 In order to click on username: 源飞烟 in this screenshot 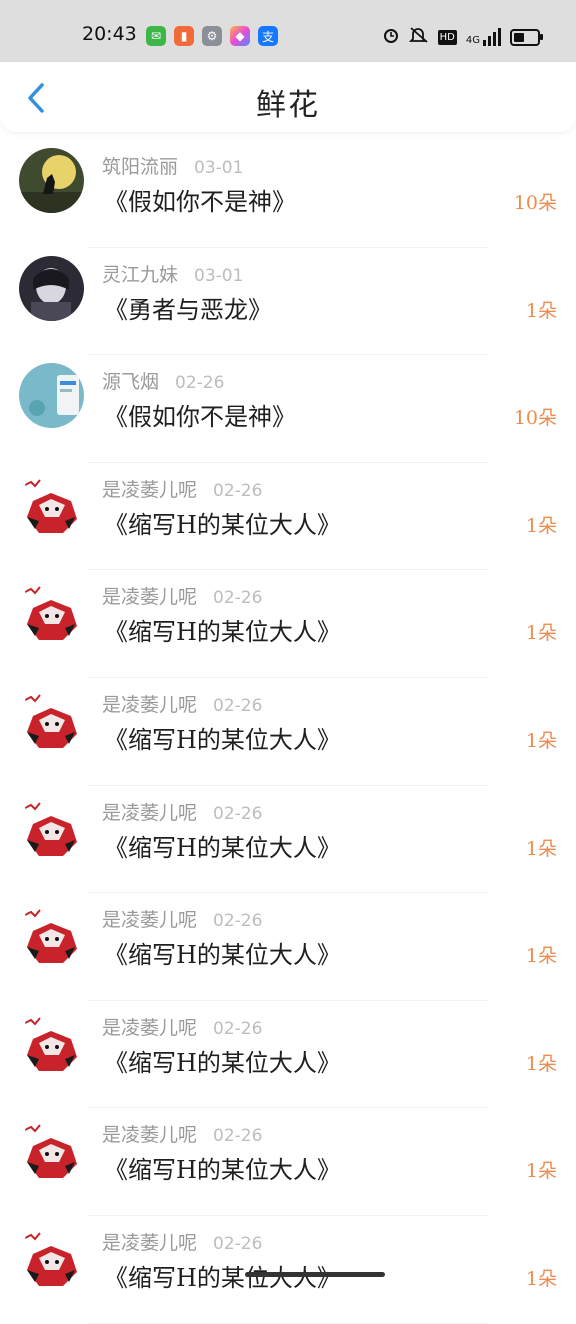, I will do `click(131, 382)`.